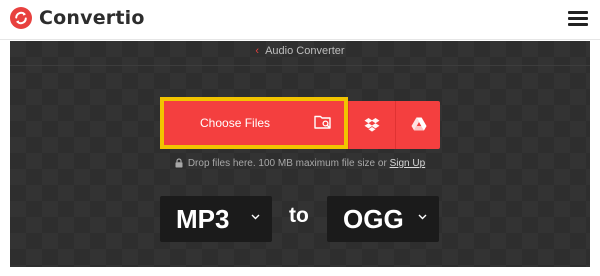  I want to click on breadcrumb-divider, so click(300, 65).